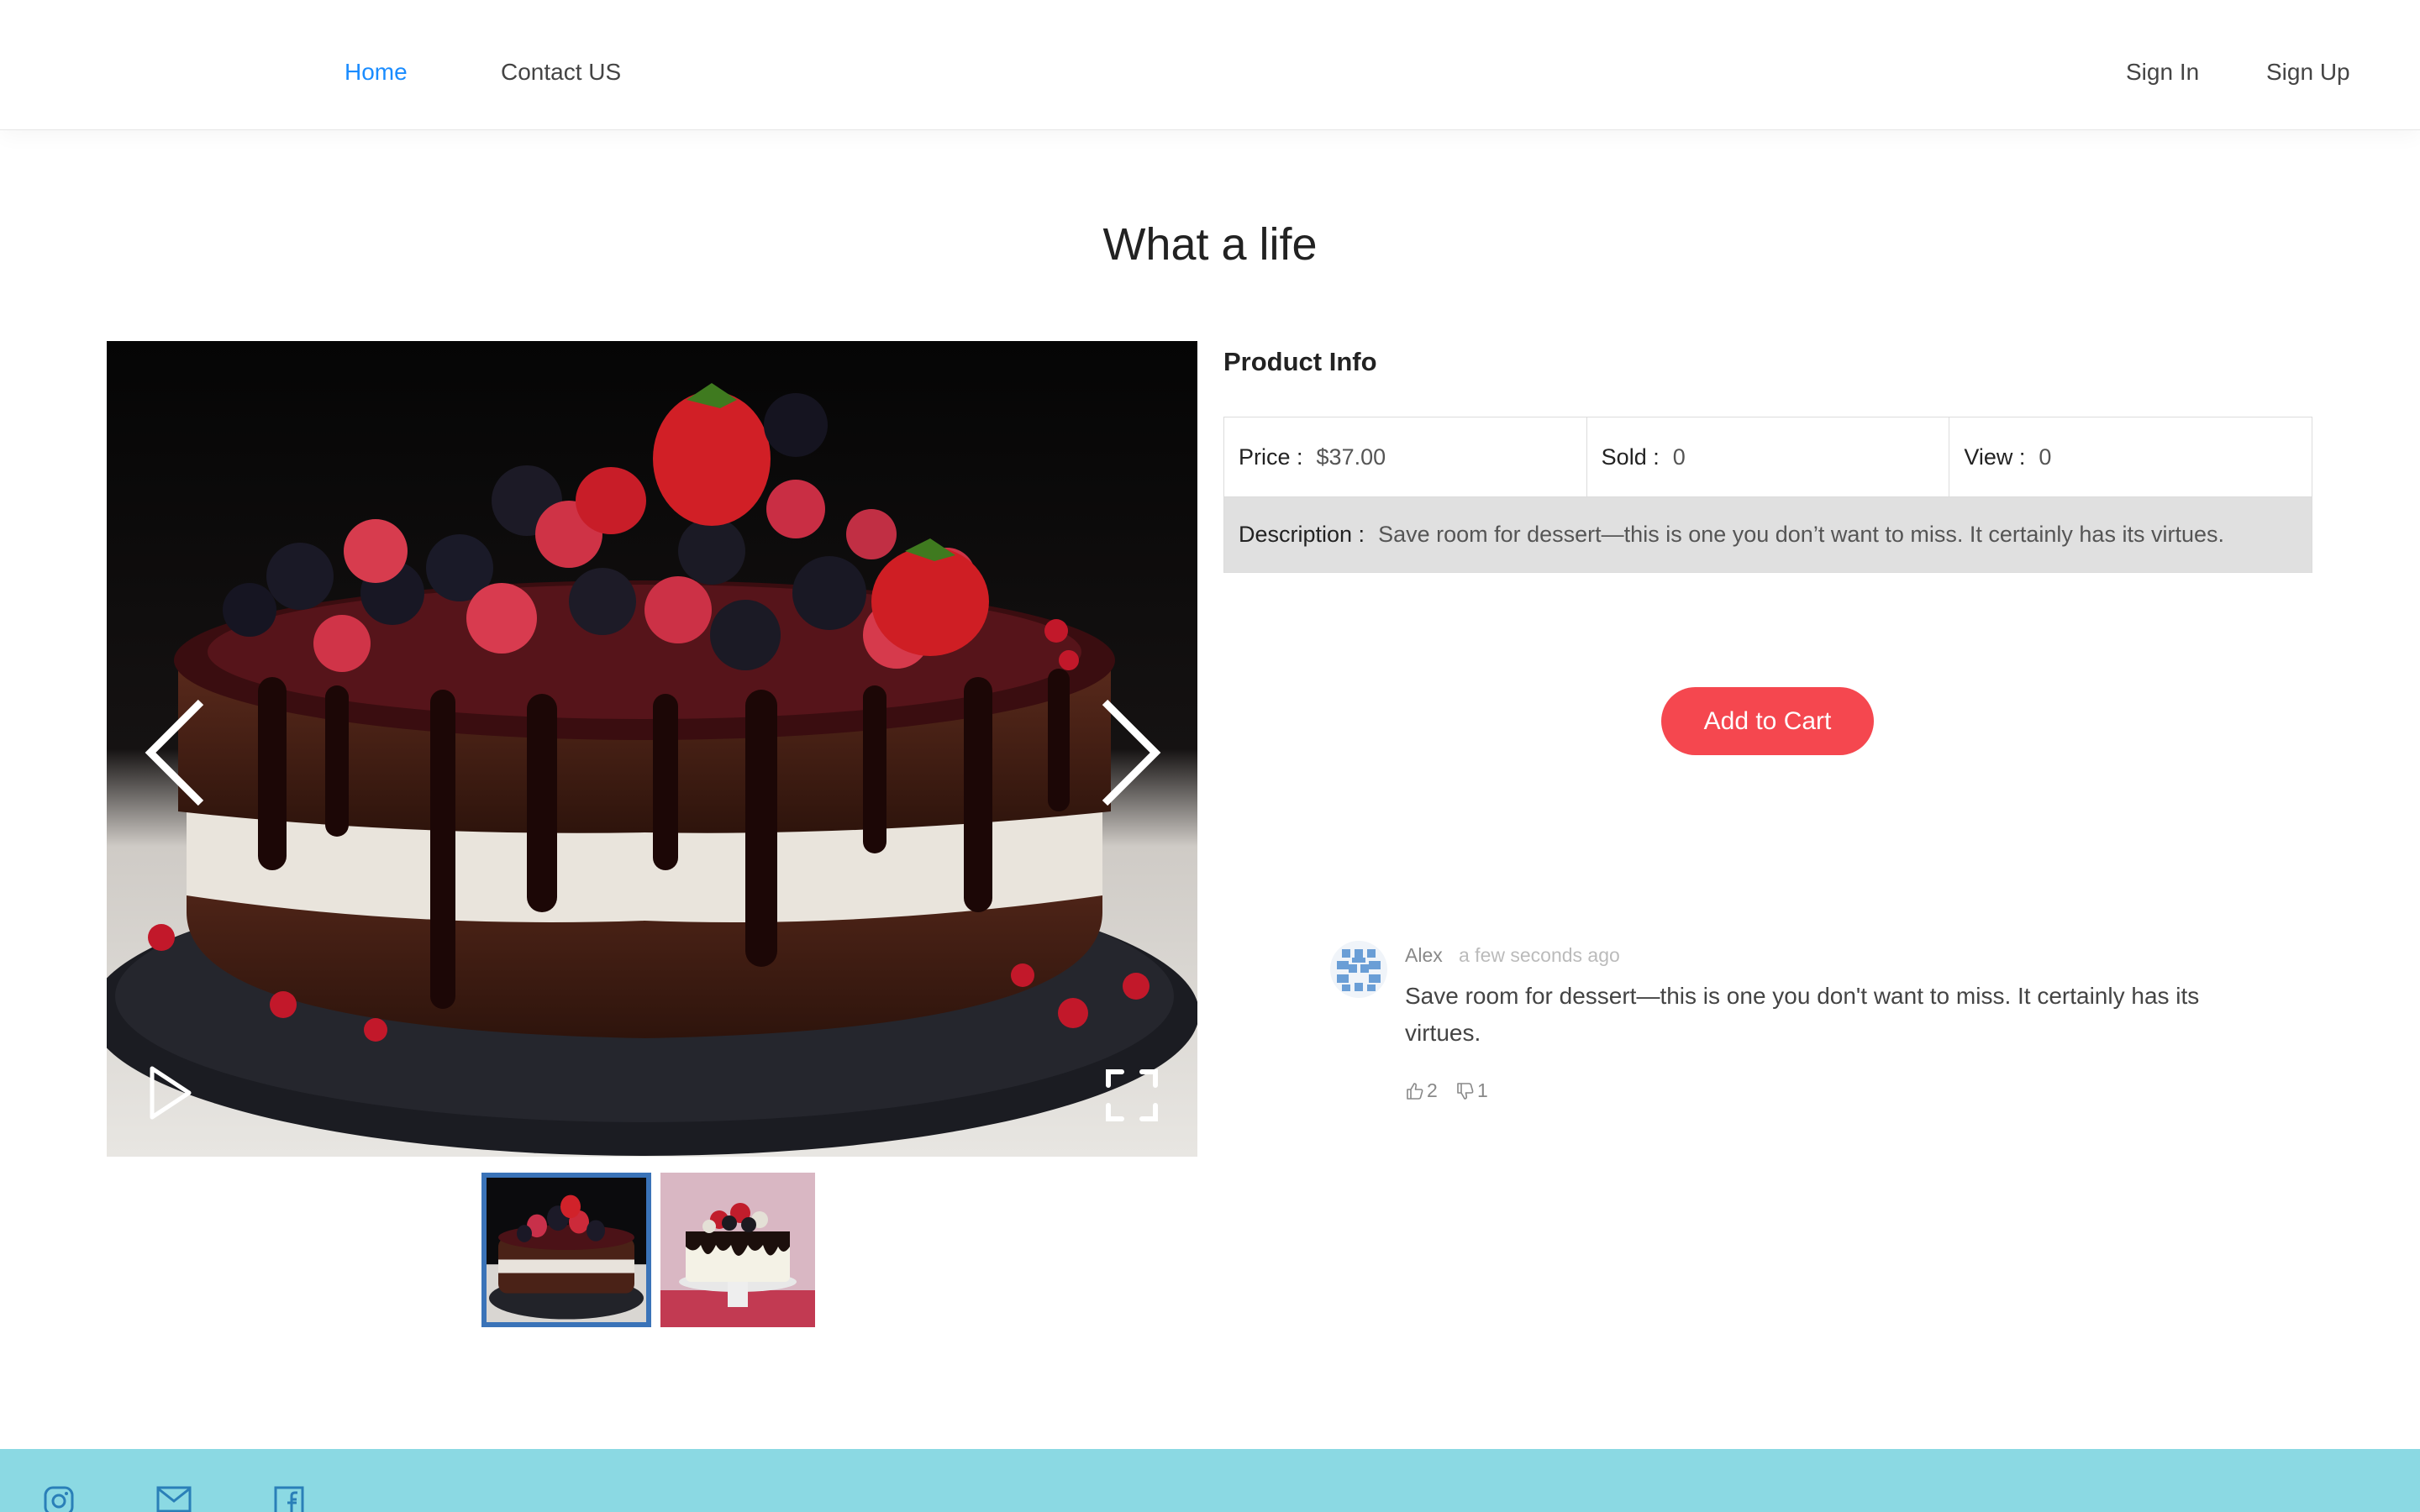 Image resolution: width=2420 pixels, height=1512 pixels. What do you see at coordinates (1302, 534) in the screenshot?
I see `description-label: Description :` at bounding box center [1302, 534].